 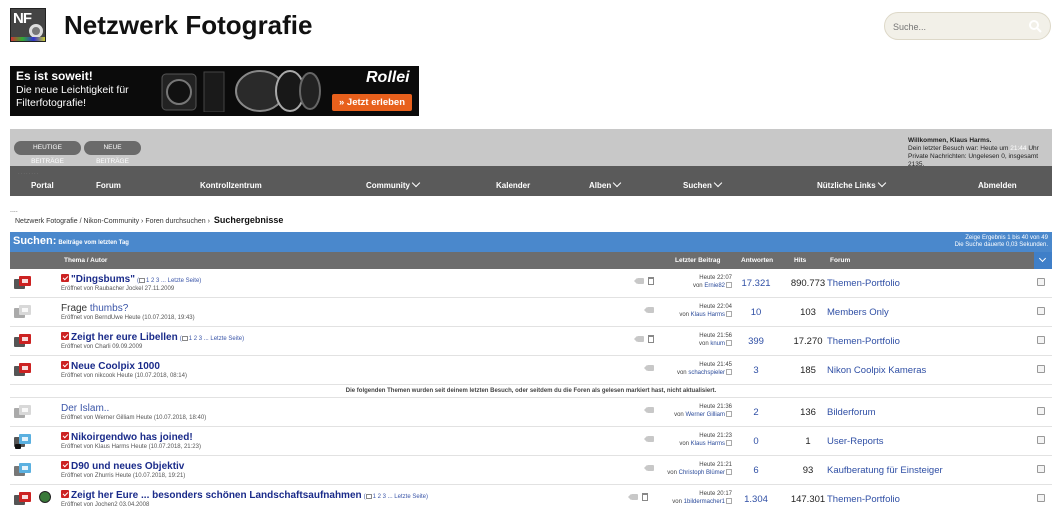 I want to click on topic-title: Der Islam.., so click(x=85, y=408).